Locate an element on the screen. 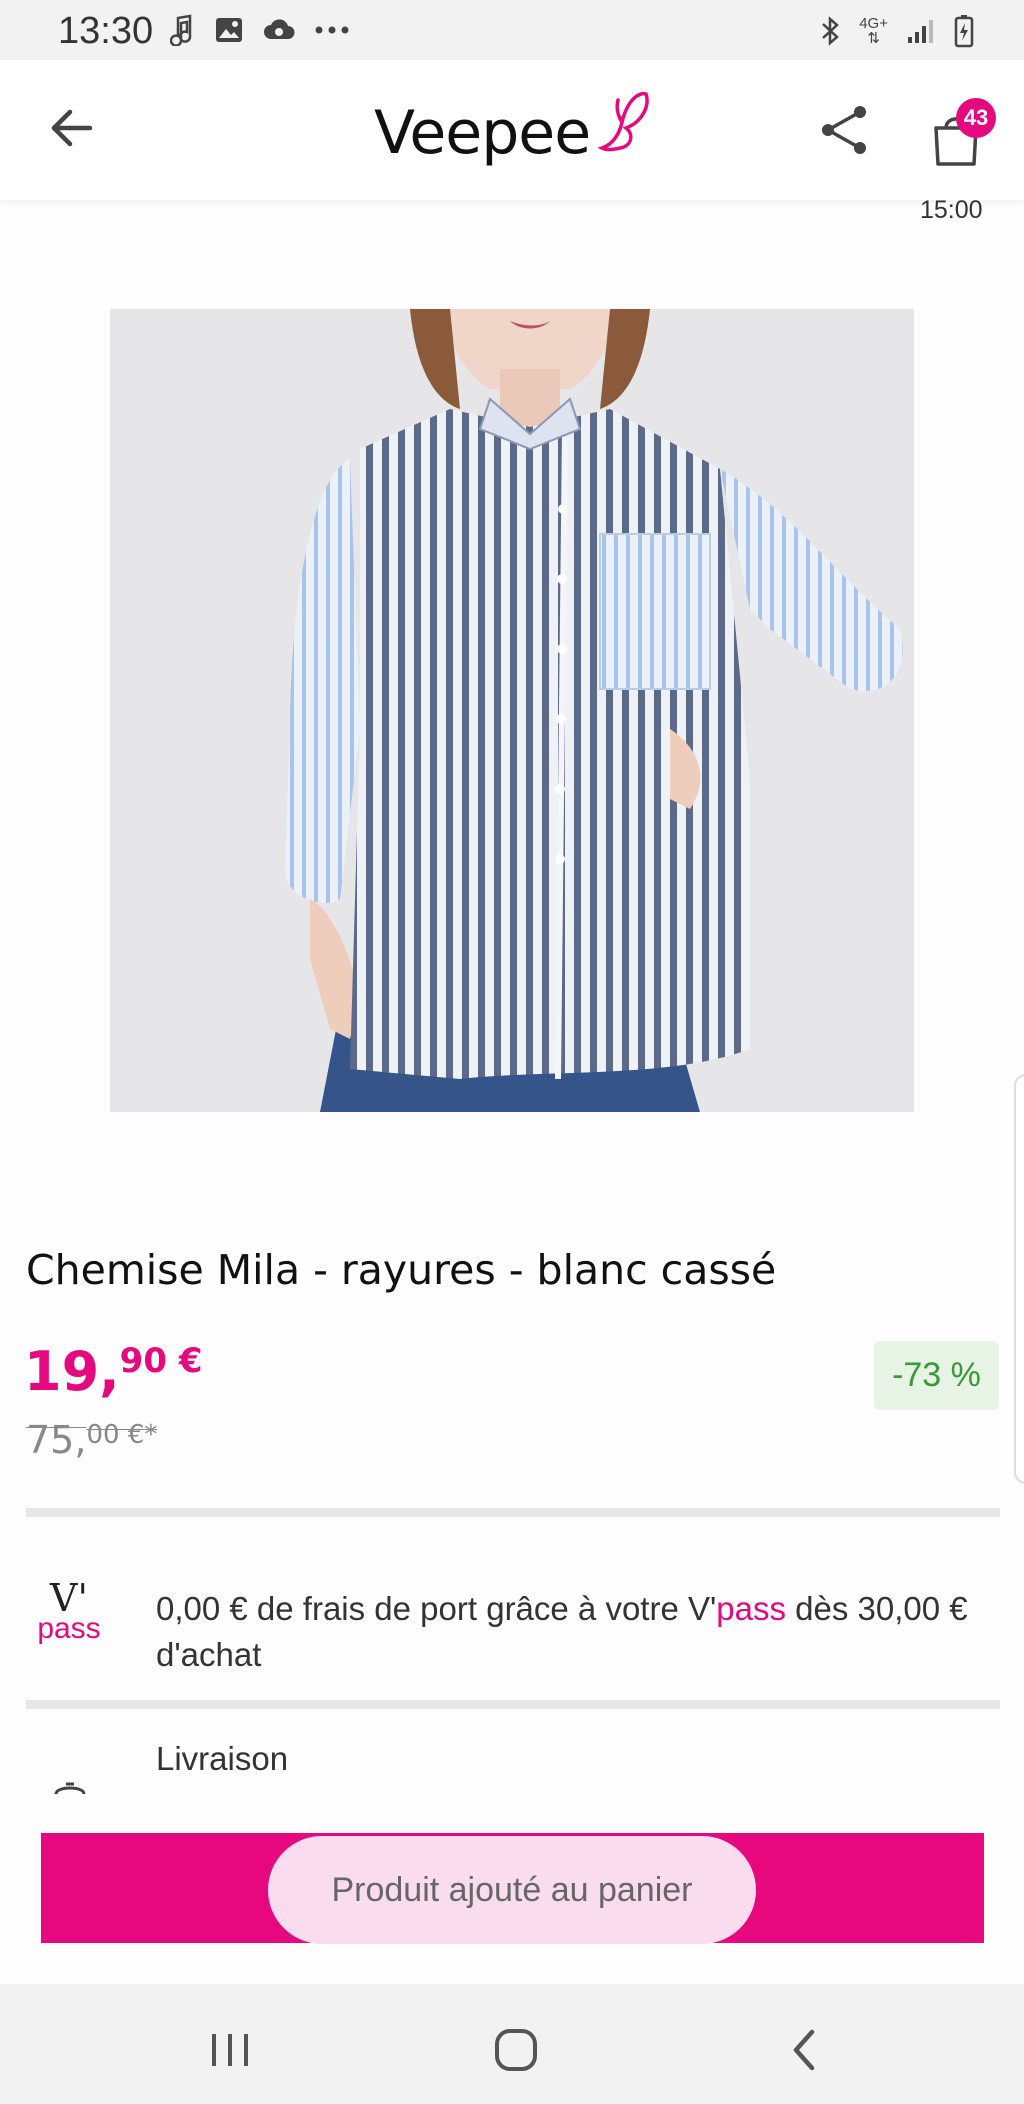 This screenshot has height=2104, width=1024. price-whole: 19, is located at coordinates (72, 1371).